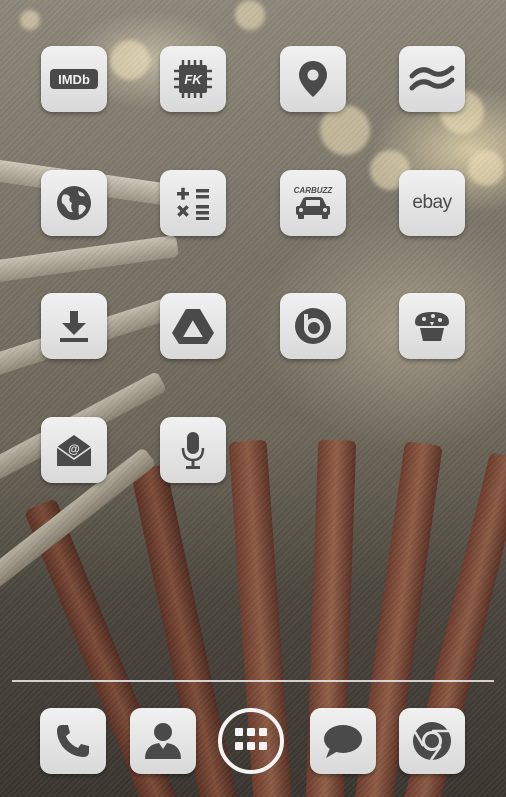 This screenshot has width=506, height=797. I want to click on fk-label: FK, so click(193, 79).